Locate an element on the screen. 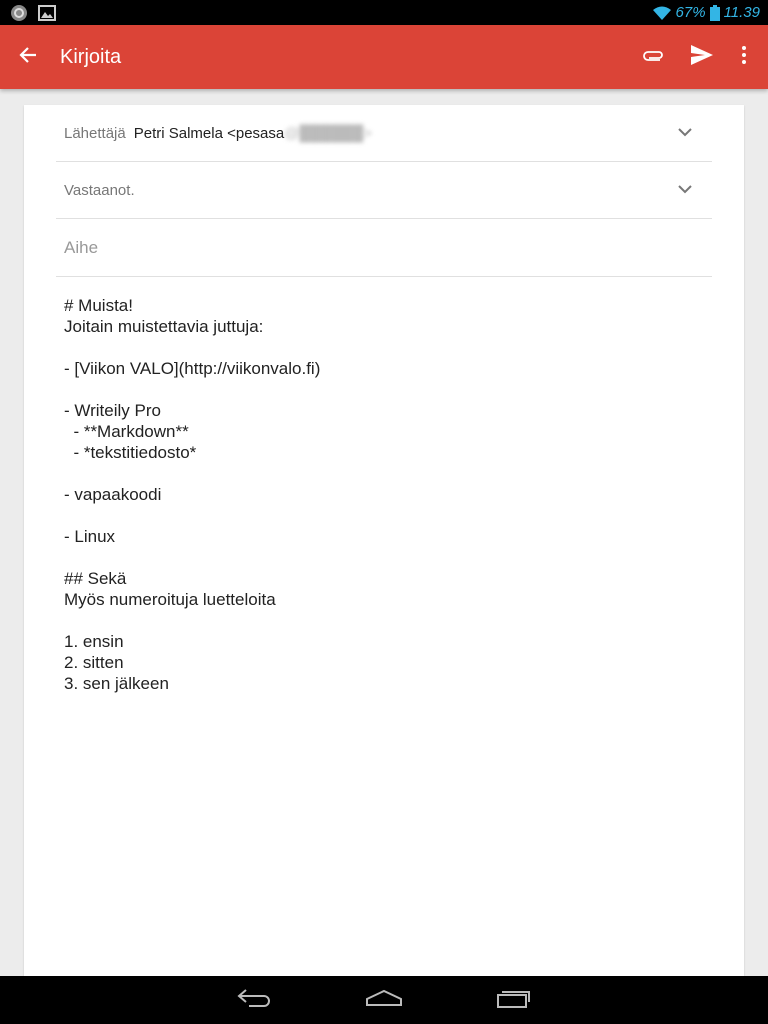 The height and width of the screenshot is (1024, 768). to-label: Vastaanot. is located at coordinates (99, 190).